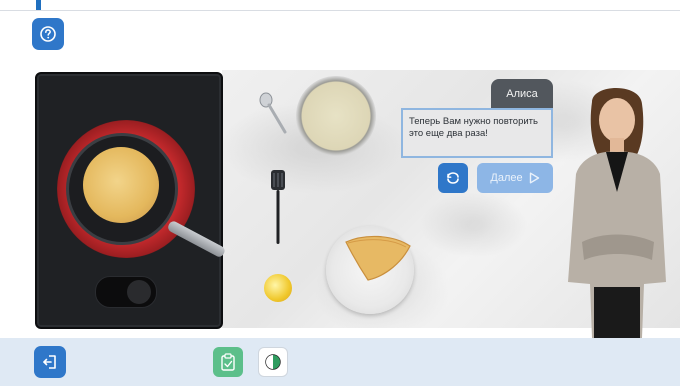  I want to click on batter-bowl, so click(336, 116).